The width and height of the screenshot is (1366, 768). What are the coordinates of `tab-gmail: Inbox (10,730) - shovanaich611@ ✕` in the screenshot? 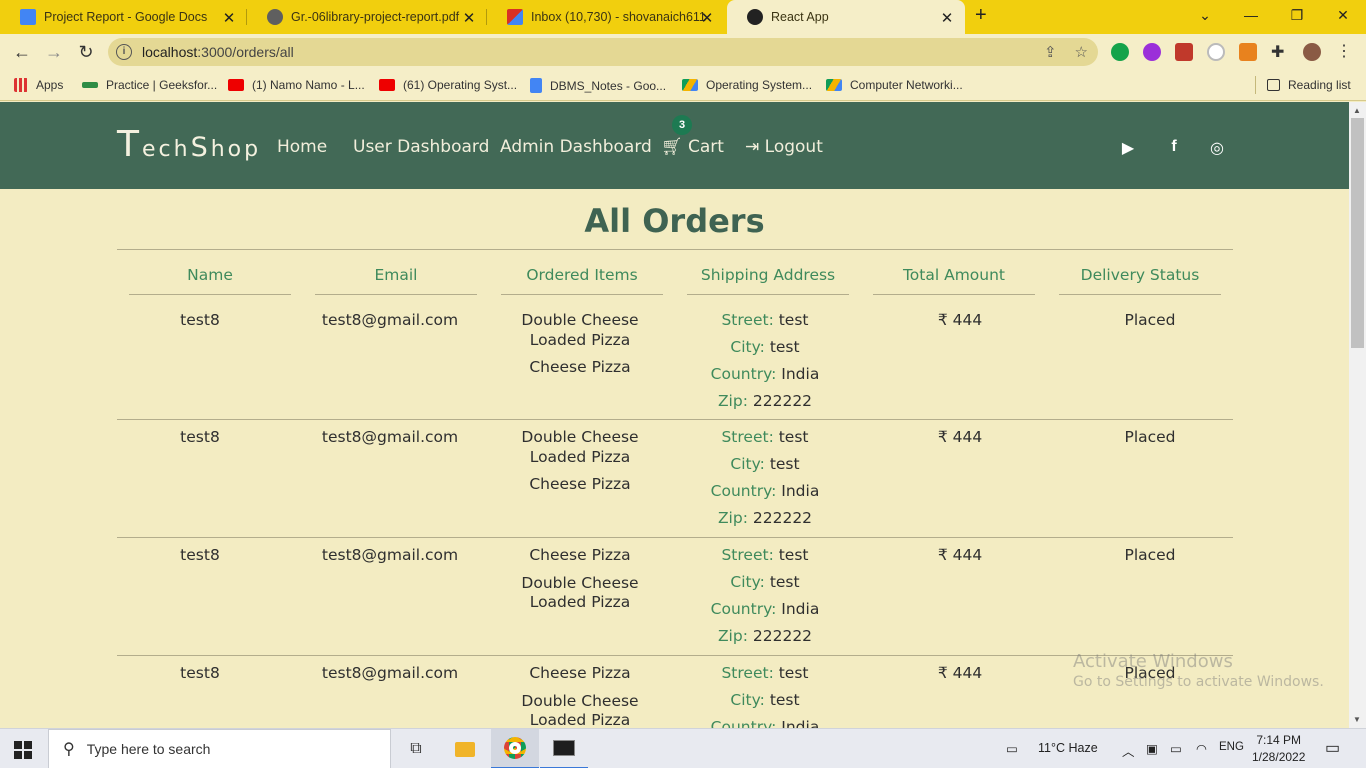 It's located at (606, 17).